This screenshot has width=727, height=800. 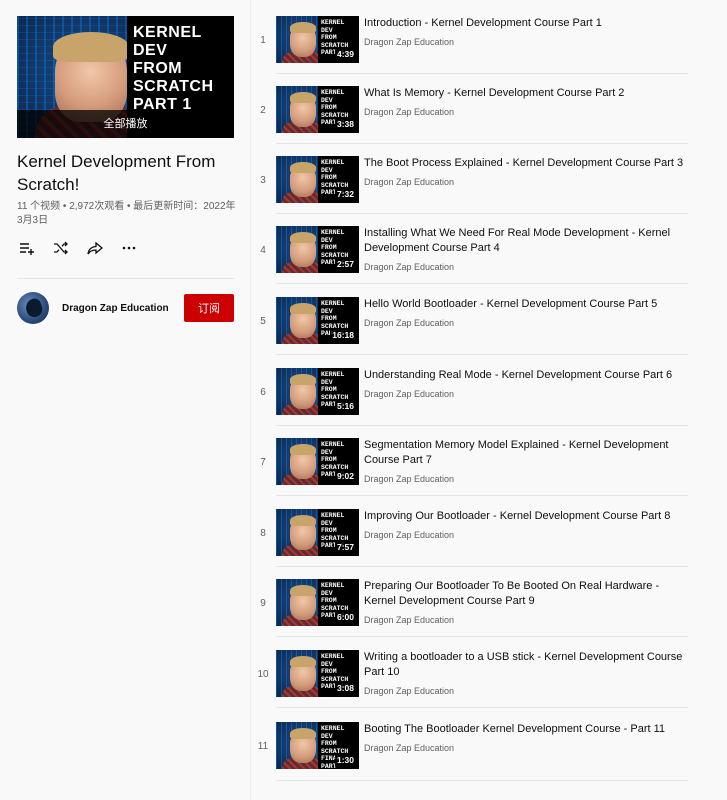 I want to click on playlist-actions, so click(x=78, y=248).